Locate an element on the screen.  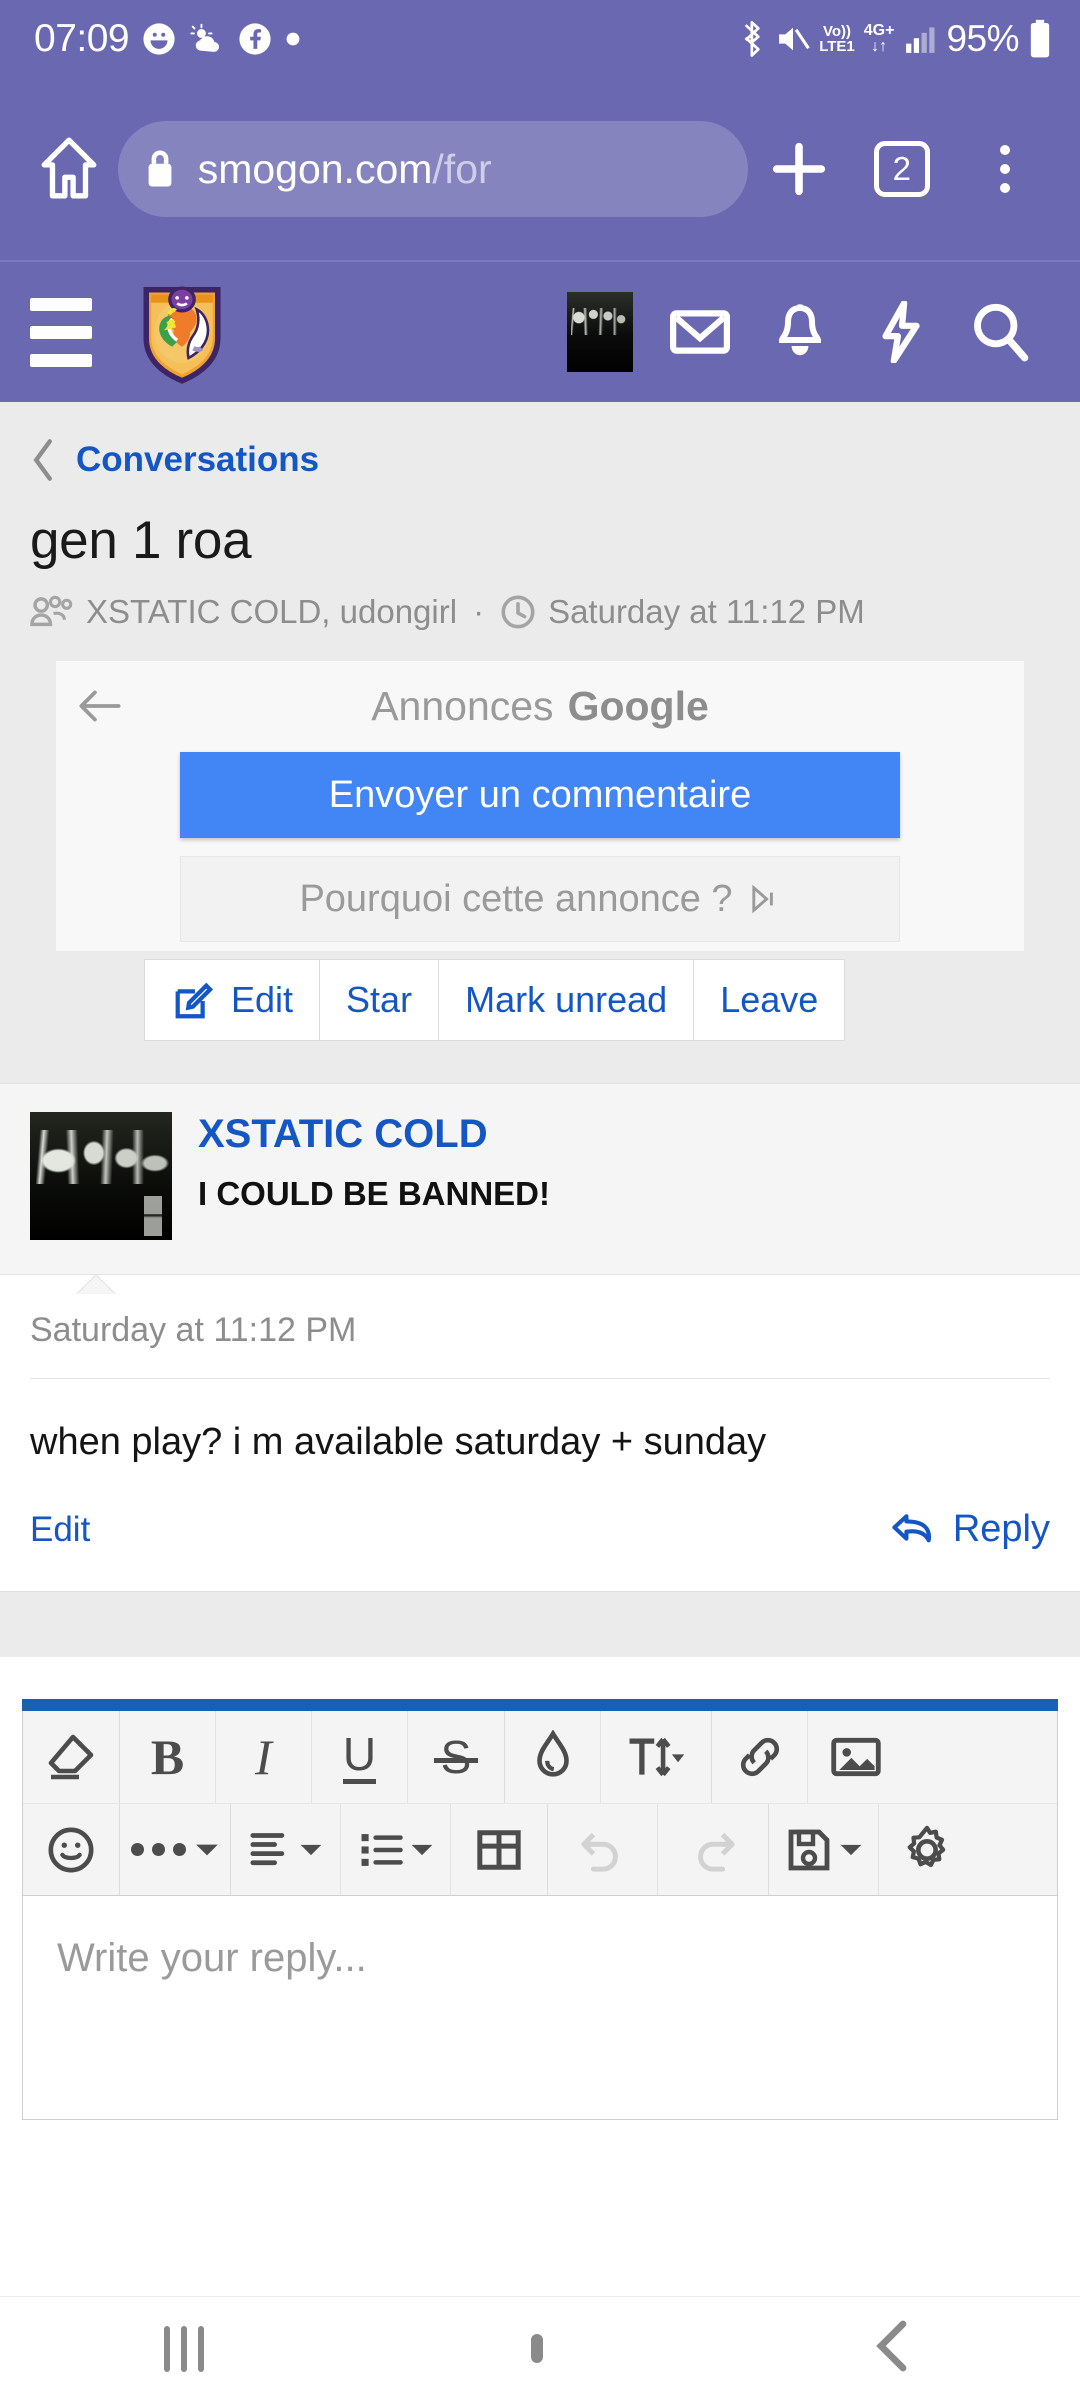
reply-arrow-icon is located at coordinates (915, 1530).